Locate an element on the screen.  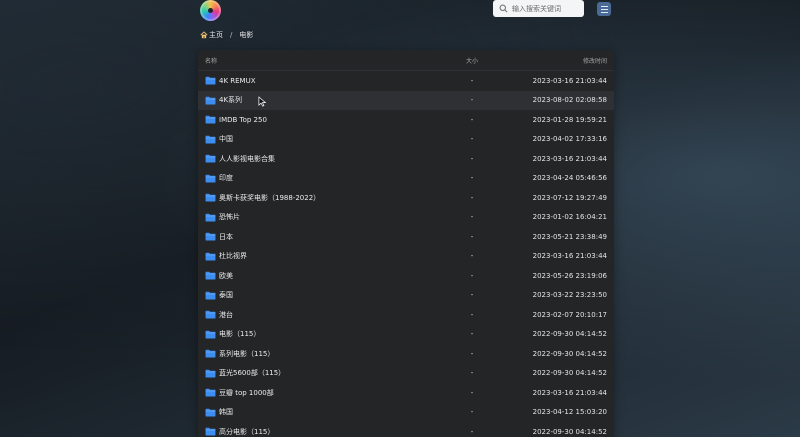
file-name-cell: 印度 is located at coordinates (318, 178).